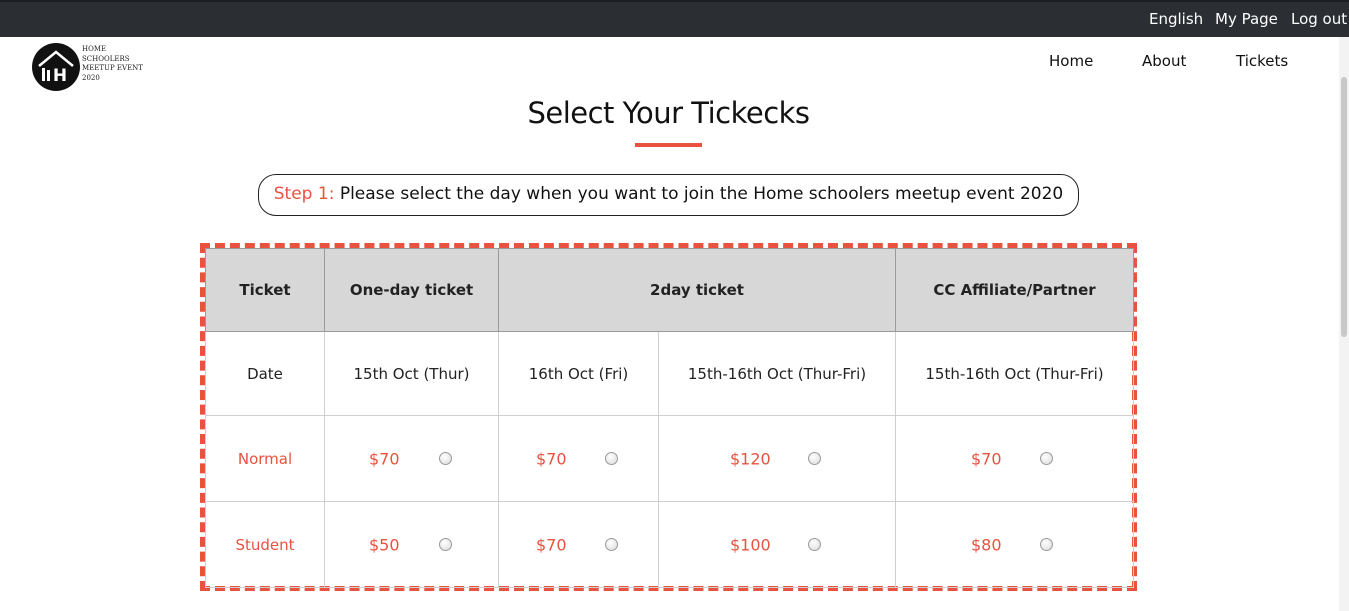 The width and height of the screenshot is (1349, 611). Describe the element at coordinates (750, 544) in the screenshot. I see `price-value: $100` at that location.